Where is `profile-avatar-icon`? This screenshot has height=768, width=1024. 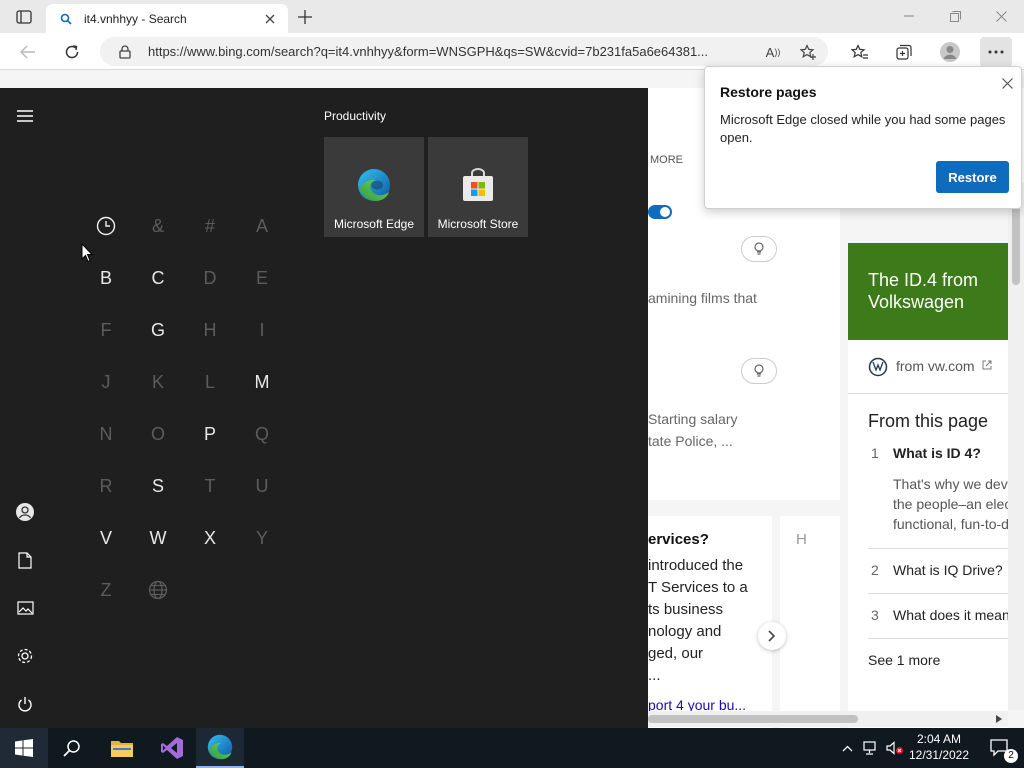 profile-avatar-icon is located at coordinates (950, 52).